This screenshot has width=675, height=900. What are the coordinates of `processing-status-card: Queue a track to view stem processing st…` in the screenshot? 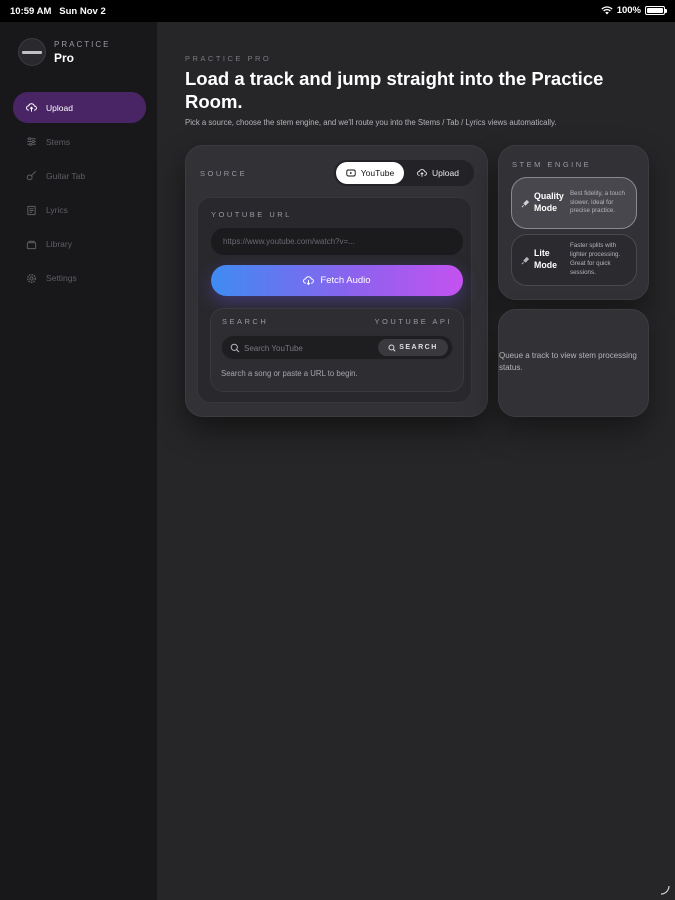 It's located at (573, 363).